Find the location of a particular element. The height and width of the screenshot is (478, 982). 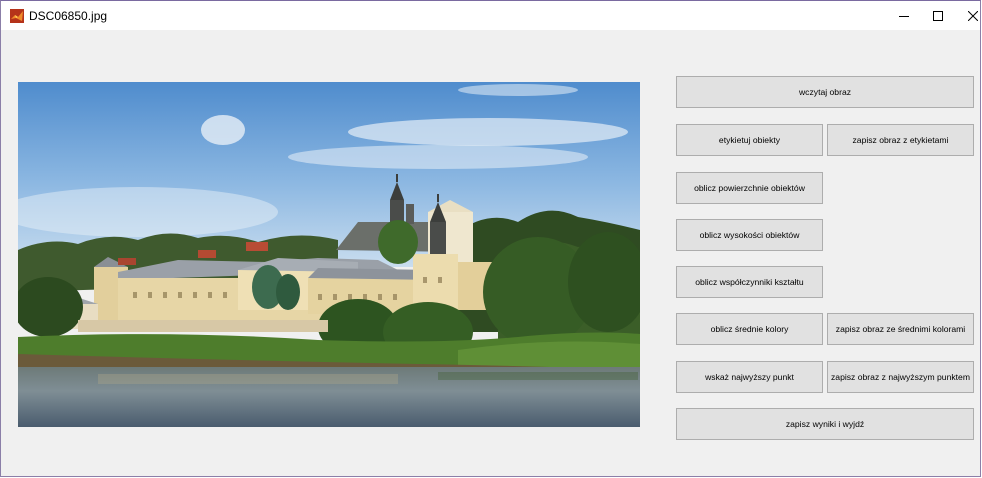

save-mean-colors-image-button: zapisz obraz ze średnimi kolorami is located at coordinates (900, 329).